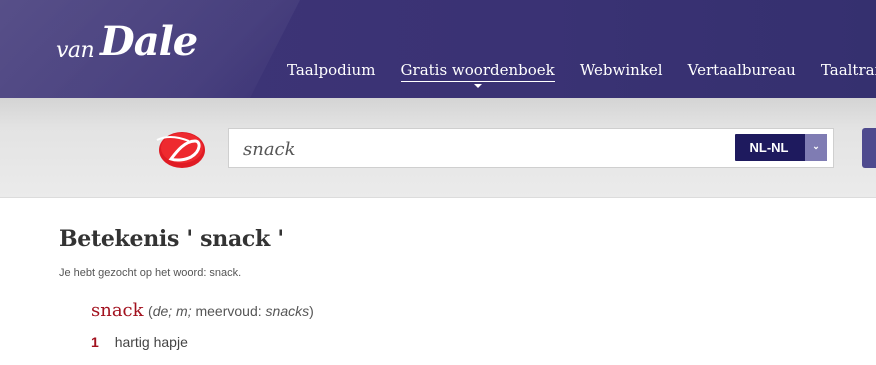  Describe the element at coordinates (149, 41) in the screenshot. I see `logo-text-dale: Dale` at that location.